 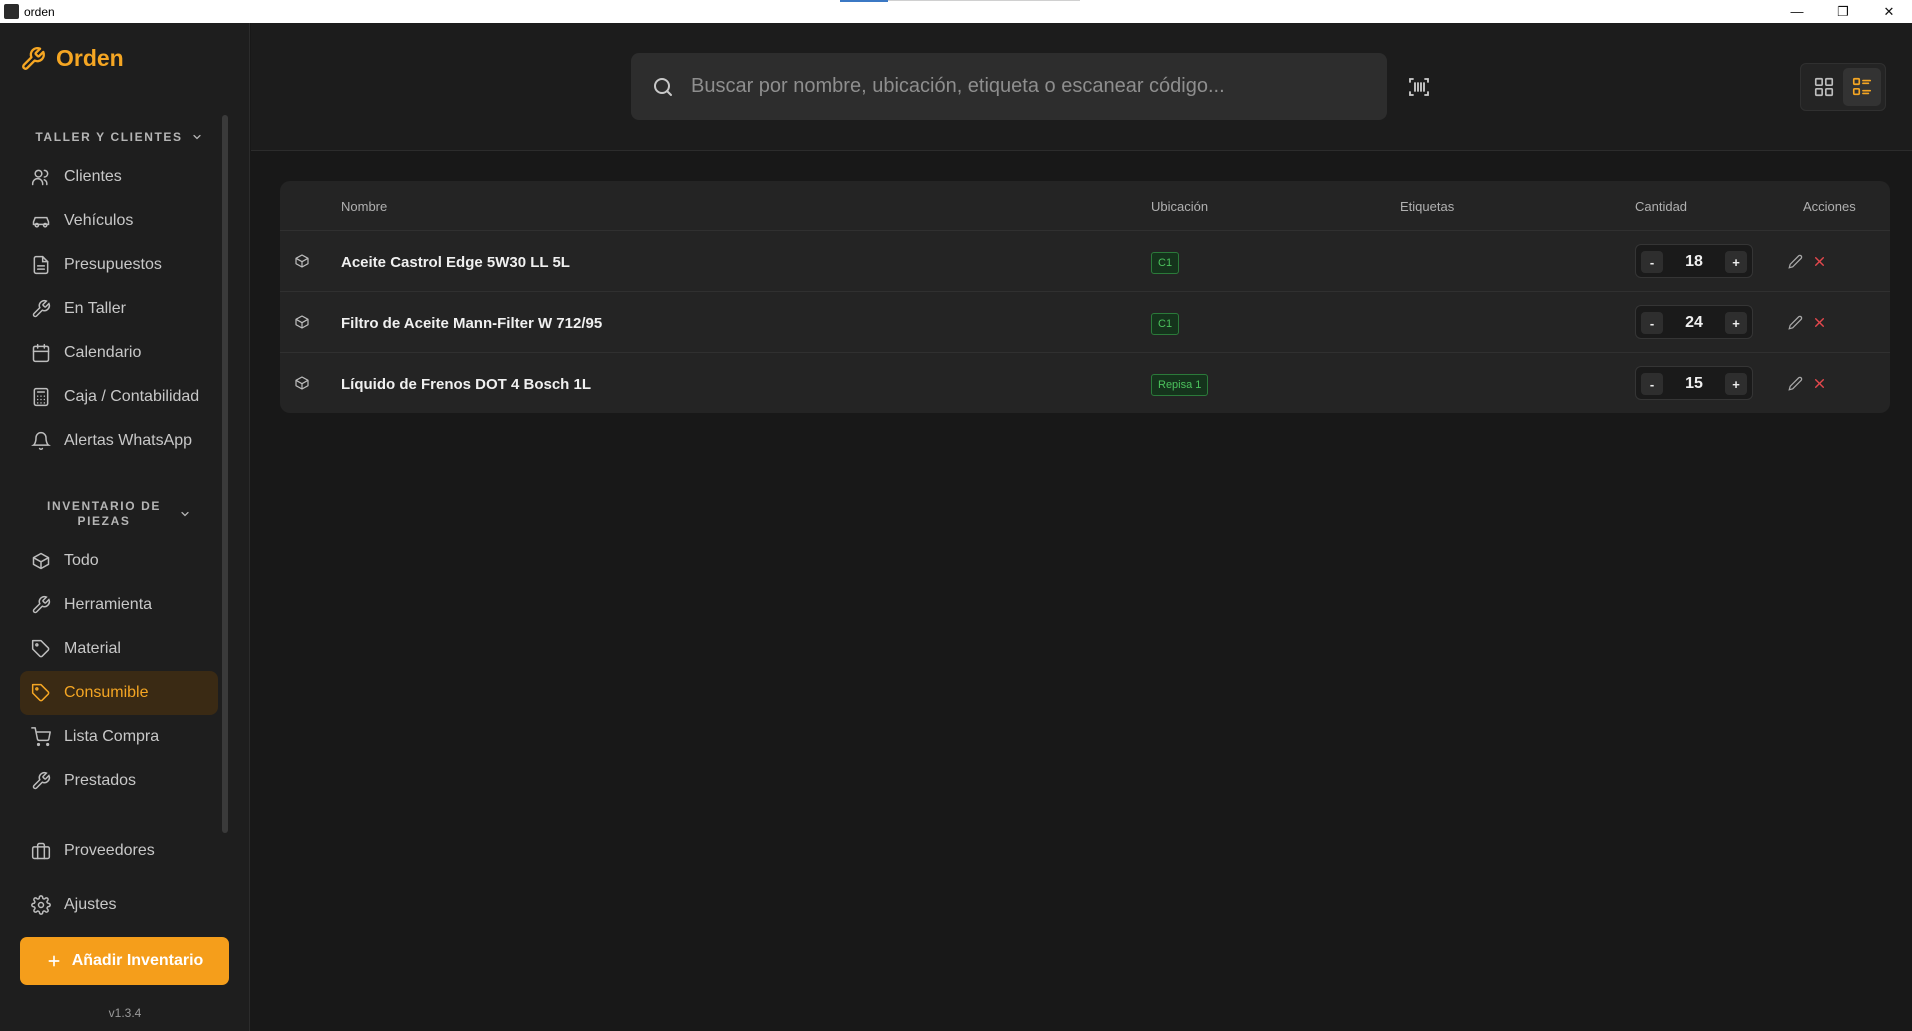 I want to click on sidebar-item-label: Lista Compra, so click(x=112, y=736).